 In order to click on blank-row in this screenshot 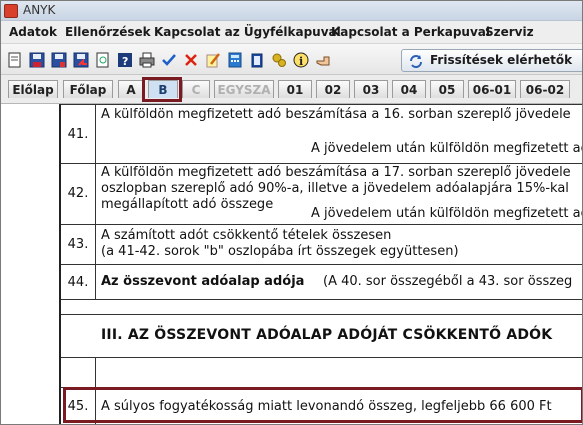, I will do `click(321, 372)`.